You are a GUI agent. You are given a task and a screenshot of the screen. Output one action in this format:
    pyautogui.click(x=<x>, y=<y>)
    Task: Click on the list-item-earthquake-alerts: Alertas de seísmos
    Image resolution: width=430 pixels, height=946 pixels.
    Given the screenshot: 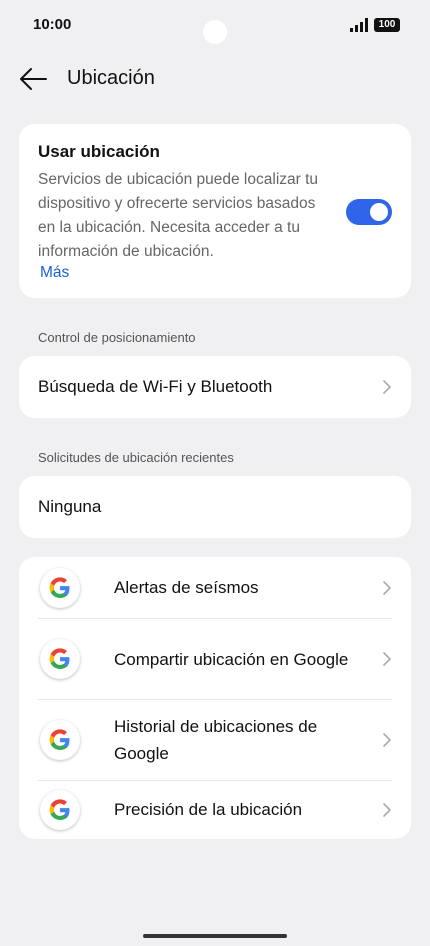 What is the action you would take?
    pyautogui.click(x=215, y=587)
    